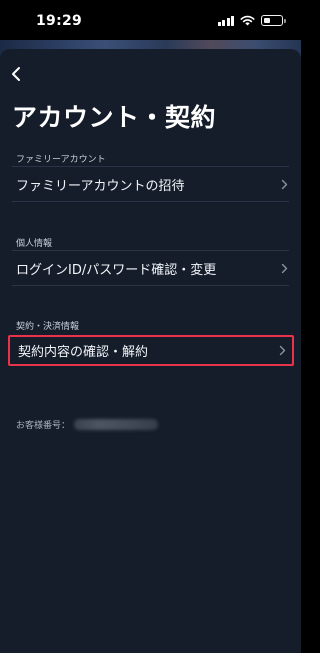 Image resolution: width=320 pixels, height=653 pixels. I want to click on section-header-billing: 契約・決済情報, so click(48, 327).